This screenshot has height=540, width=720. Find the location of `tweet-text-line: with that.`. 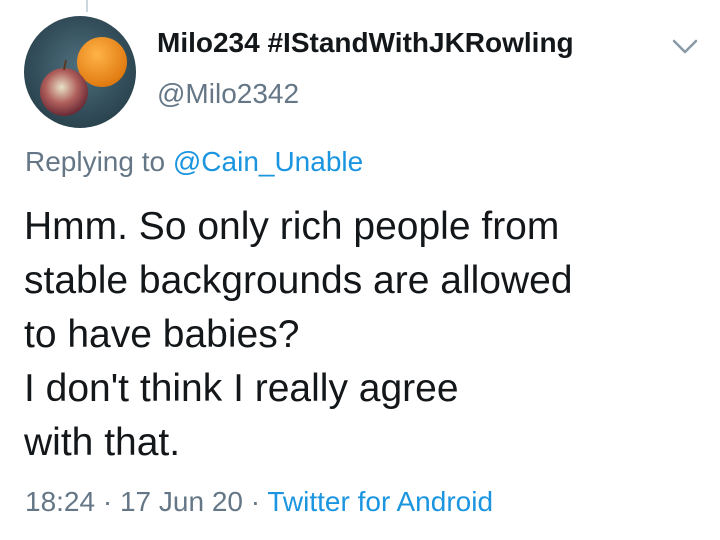

tweet-text-line: with that. is located at coordinates (102, 442).